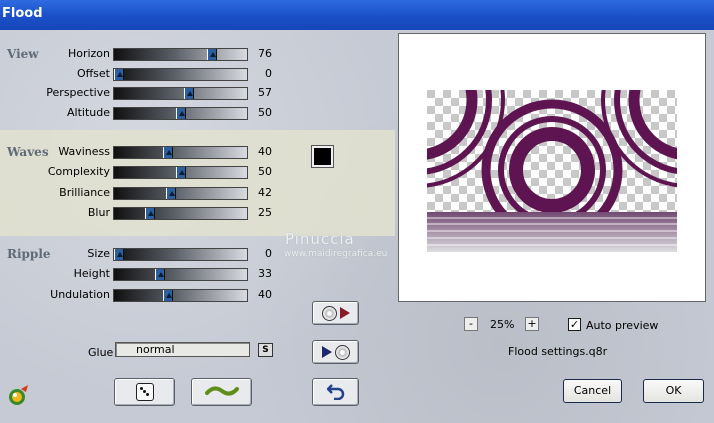  What do you see at coordinates (532, 324) in the screenshot?
I see `zoom-in-button: +` at bounding box center [532, 324].